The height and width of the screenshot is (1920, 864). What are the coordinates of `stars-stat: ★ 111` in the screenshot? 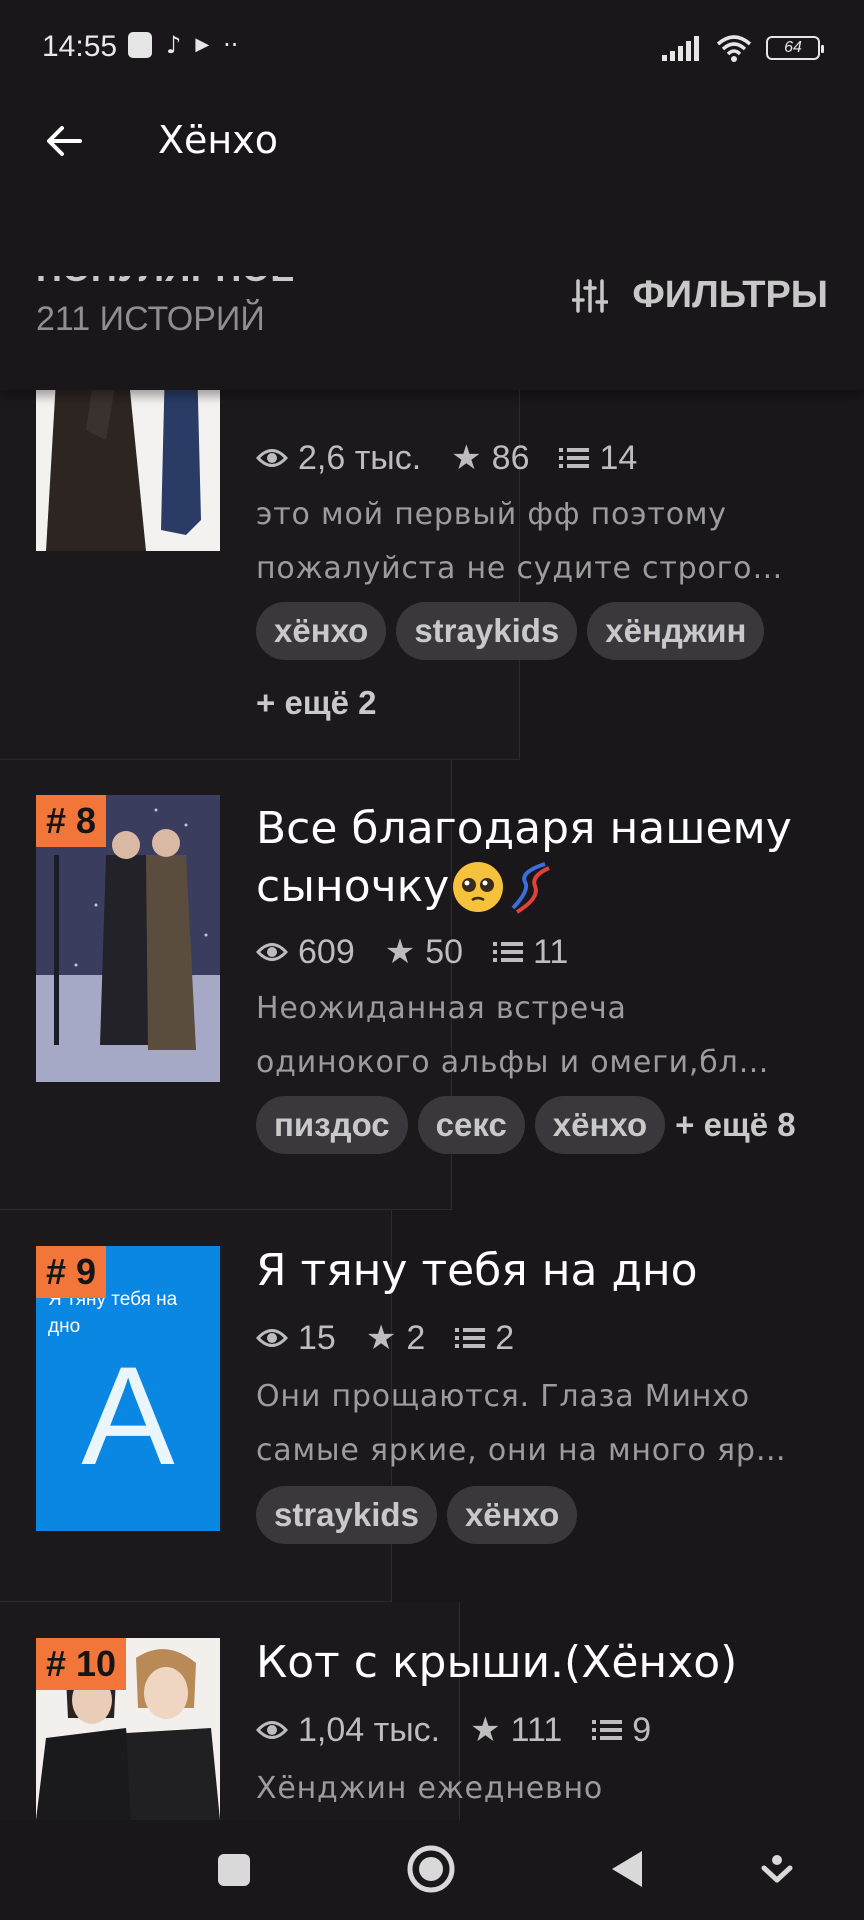 It's located at (516, 1730).